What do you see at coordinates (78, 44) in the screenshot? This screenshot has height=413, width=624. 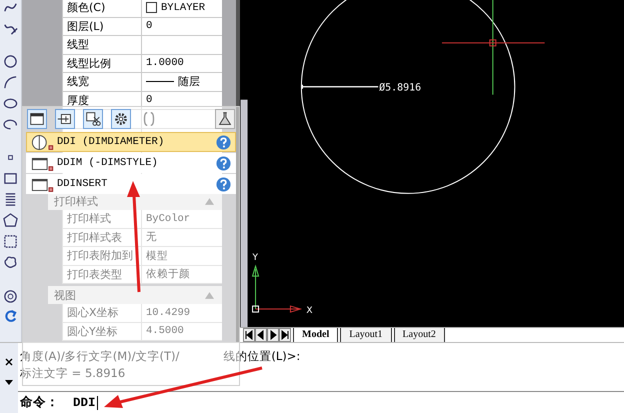 I see `property-label: 线型` at bounding box center [78, 44].